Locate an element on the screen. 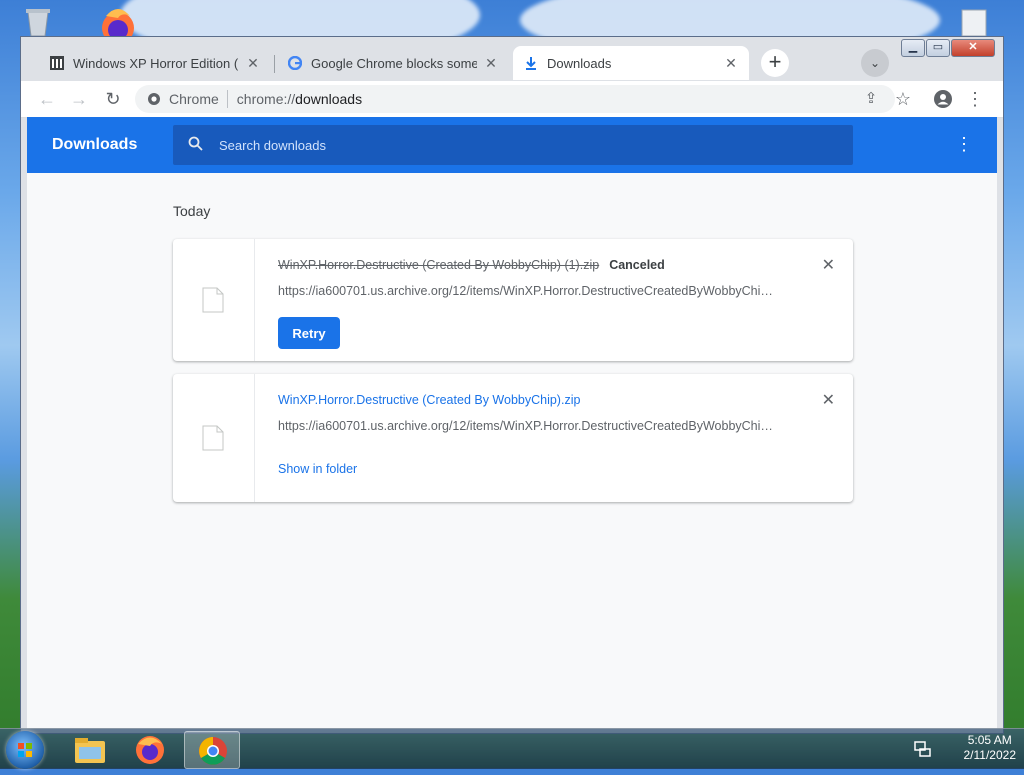 The width and height of the screenshot is (1024, 775). show-in-folder-link: Show in folder is located at coordinates (317, 469).